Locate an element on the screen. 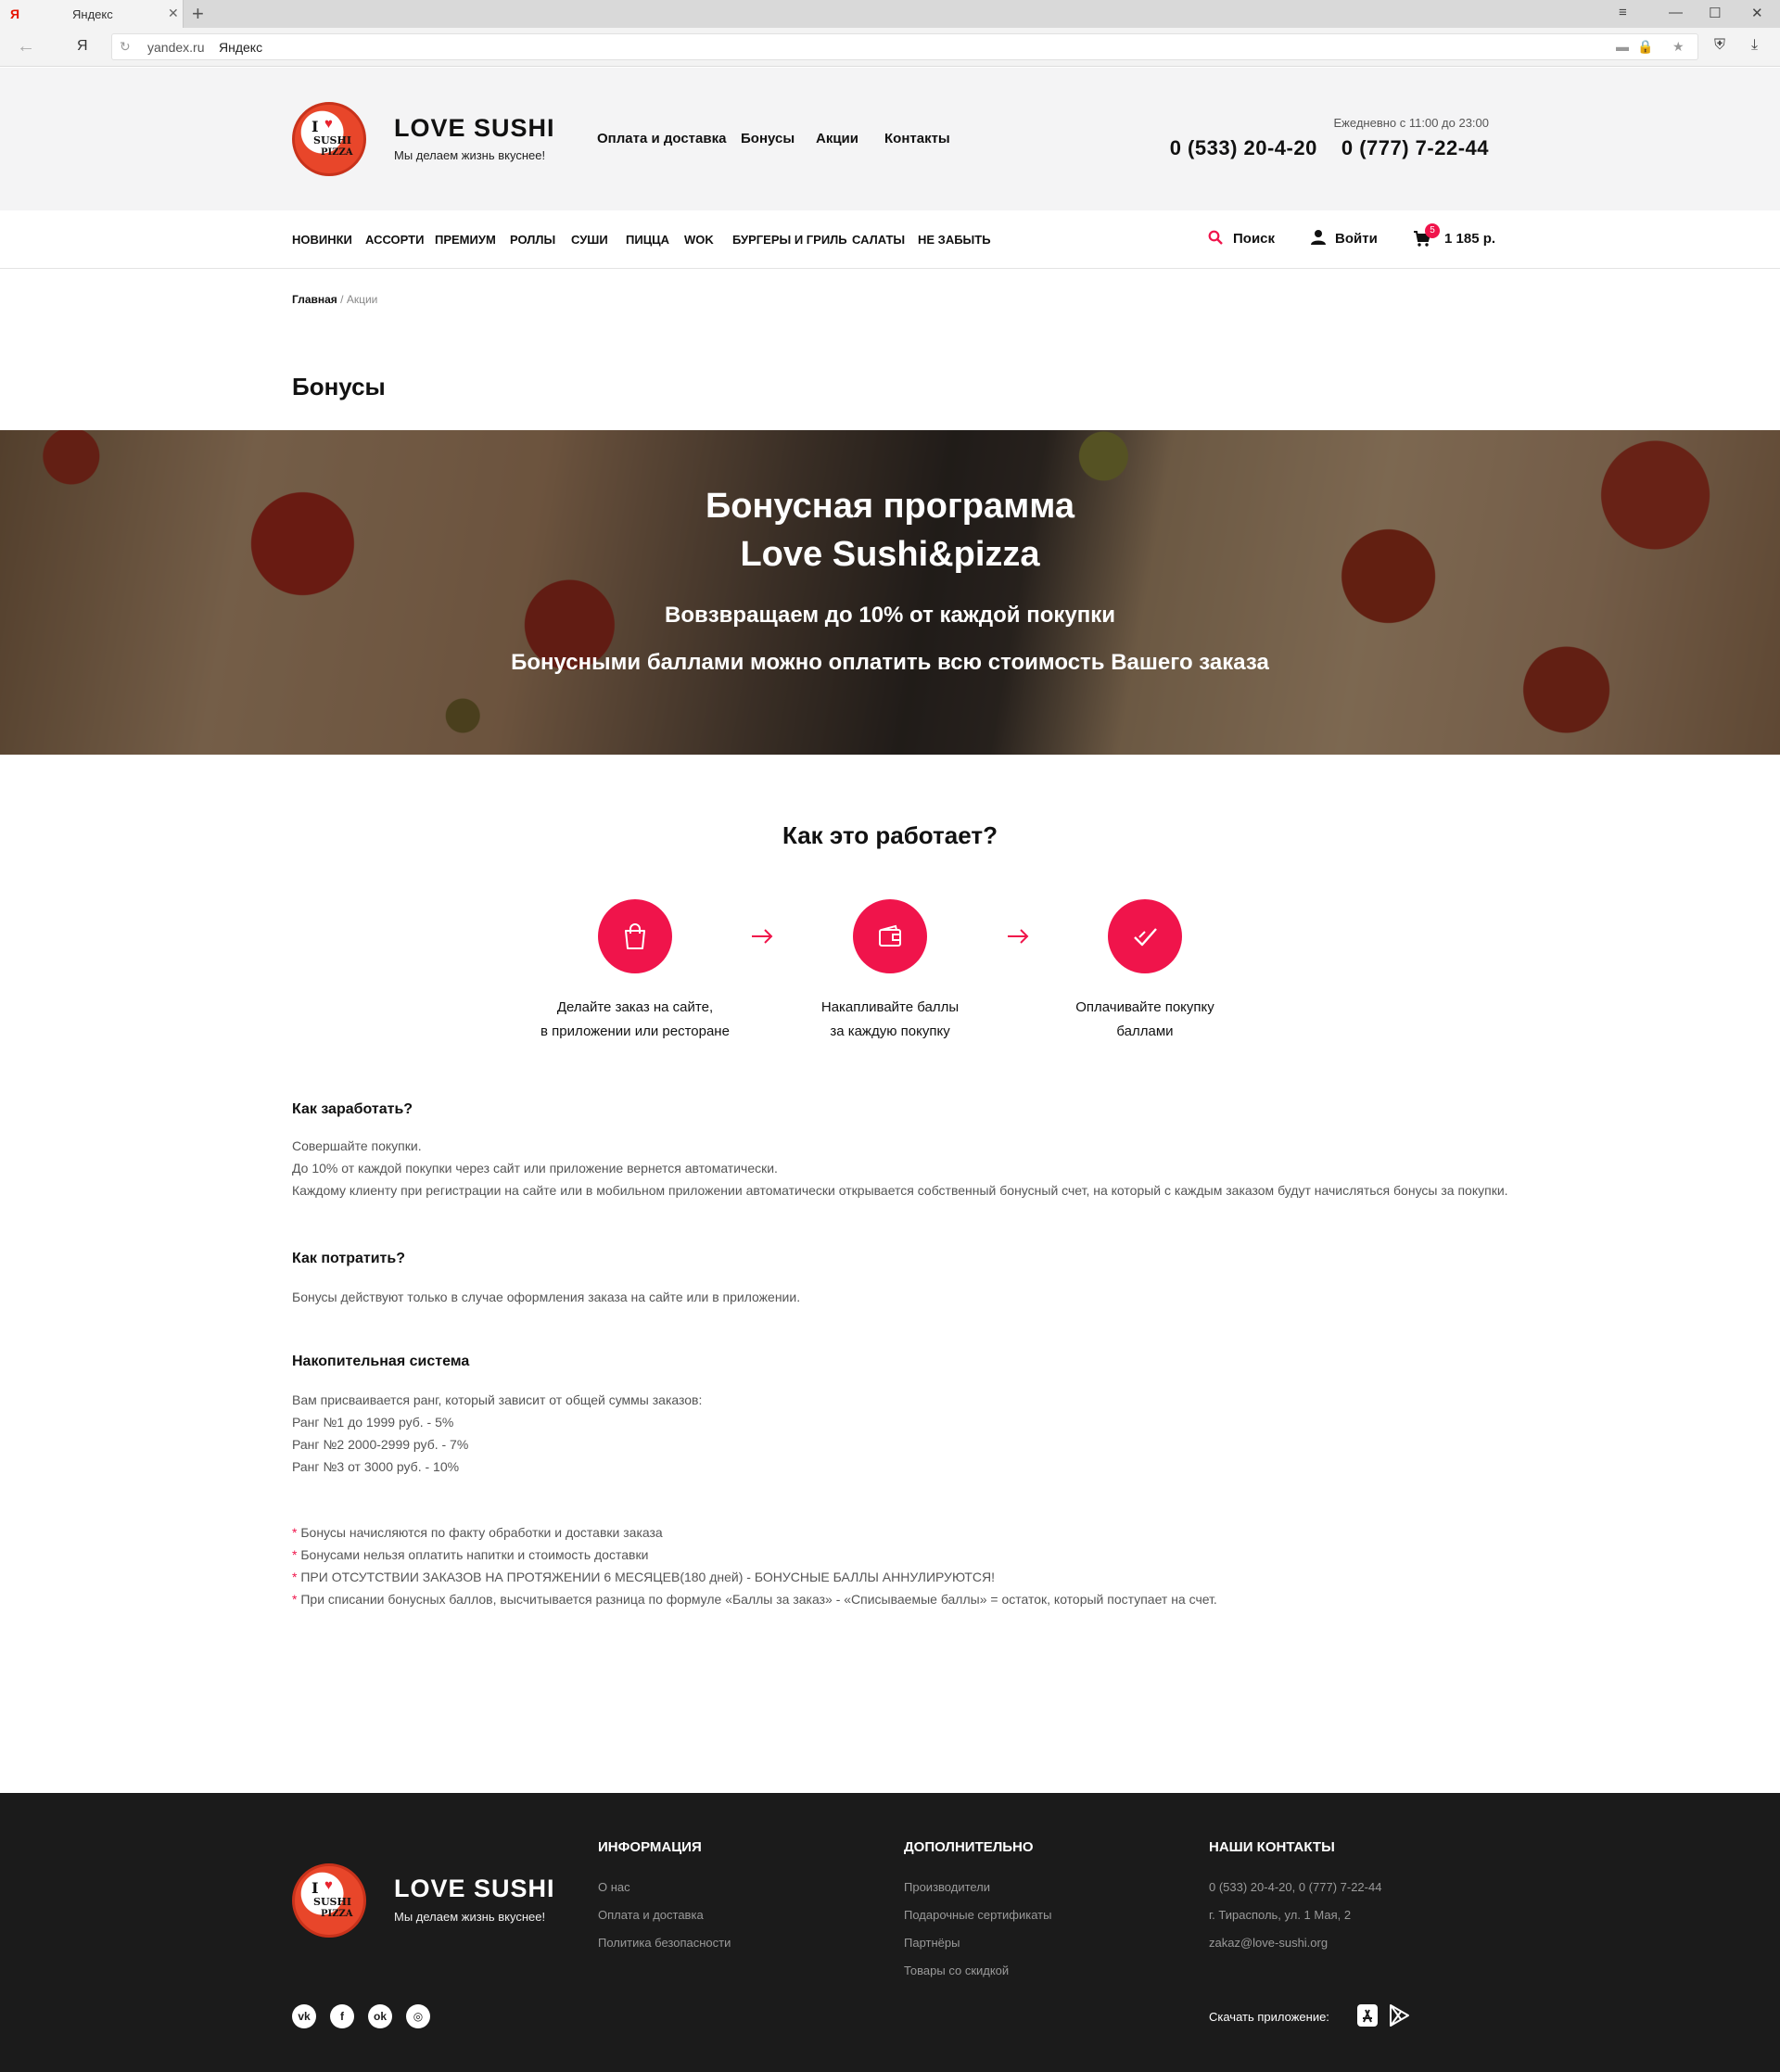 This screenshot has height=2072, width=1780. checkmark-icon is located at coordinates (1145, 938).